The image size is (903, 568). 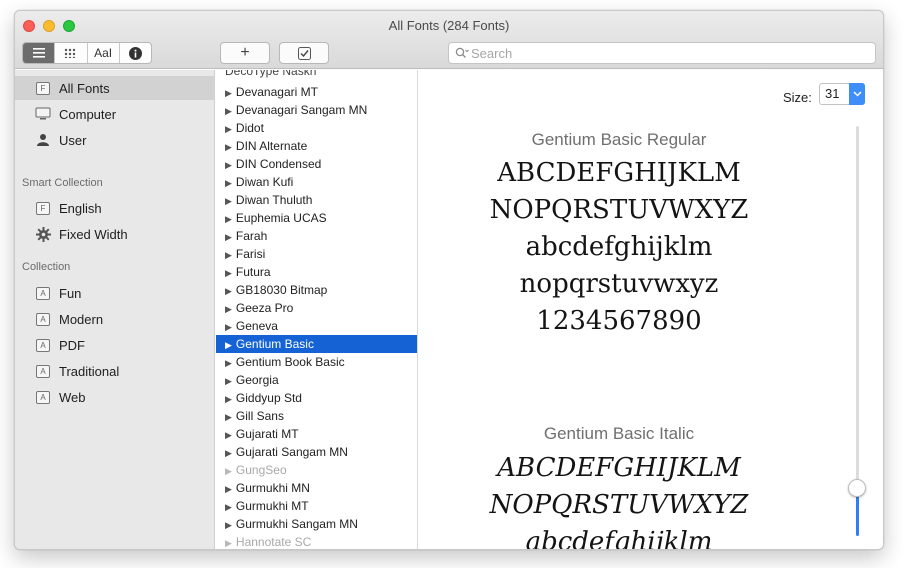 What do you see at coordinates (273, 542) in the screenshot?
I see `font-list-item-label: Hannotate SC` at bounding box center [273, 542].